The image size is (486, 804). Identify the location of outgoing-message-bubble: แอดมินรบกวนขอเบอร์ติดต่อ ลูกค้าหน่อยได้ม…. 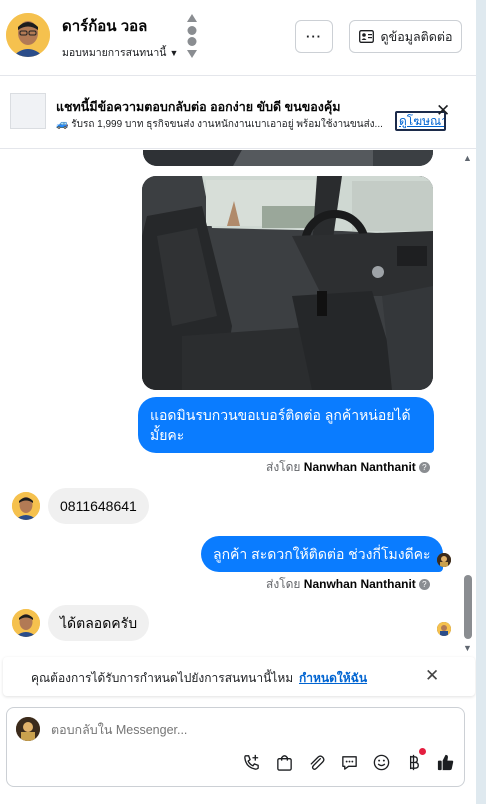
(286, 425).